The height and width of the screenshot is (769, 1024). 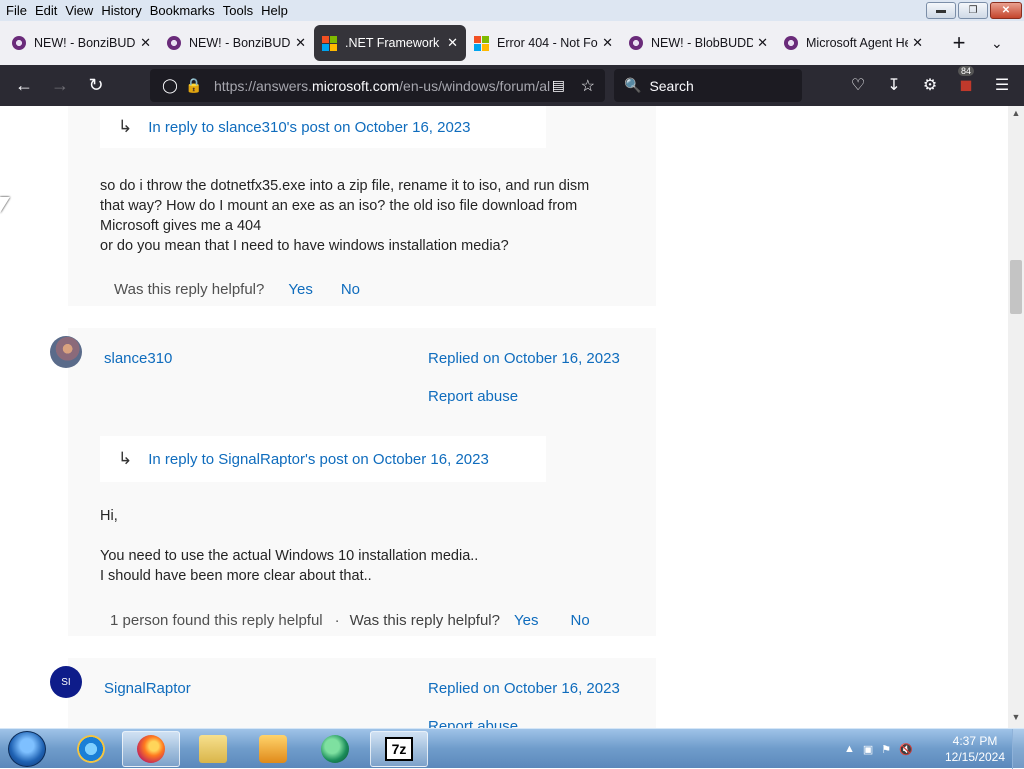 I want to click on tab-net-framework: .NET Framework 3.5 ✕, so click(x=390, y=43).